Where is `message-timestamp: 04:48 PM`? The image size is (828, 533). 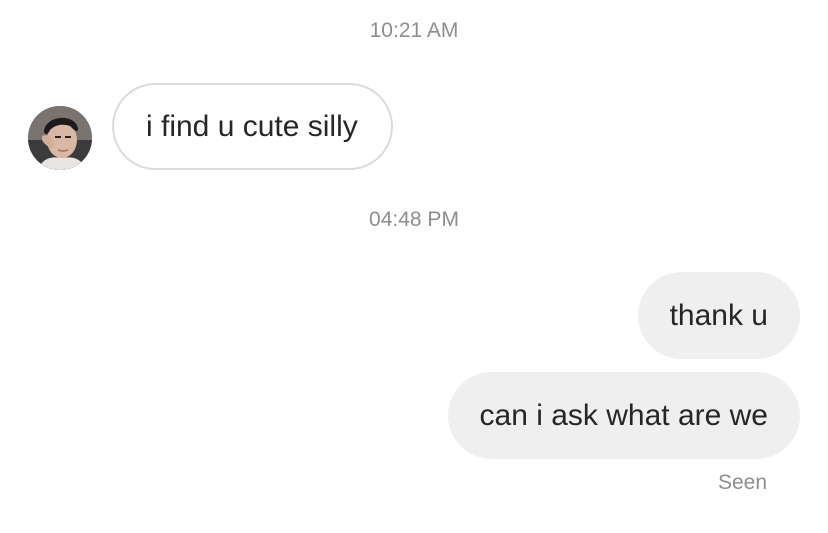
message-timestamp: 04:48 PM is located at coordinates (414, 219).